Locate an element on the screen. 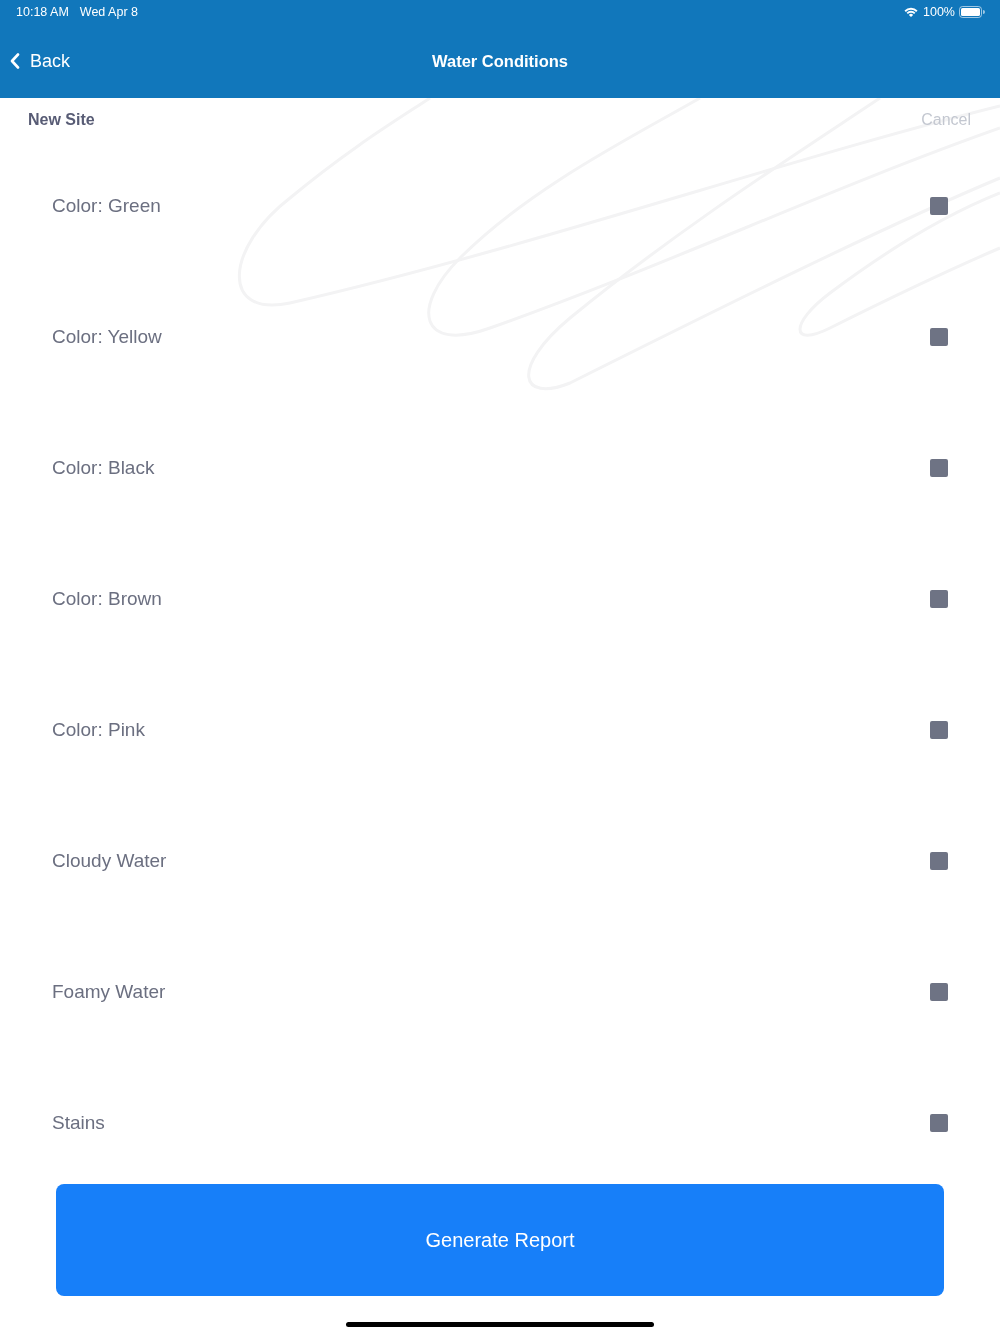 This screenshot has width=1000, height=1334. chevron-left-icon is located at coordinates (15, 61).